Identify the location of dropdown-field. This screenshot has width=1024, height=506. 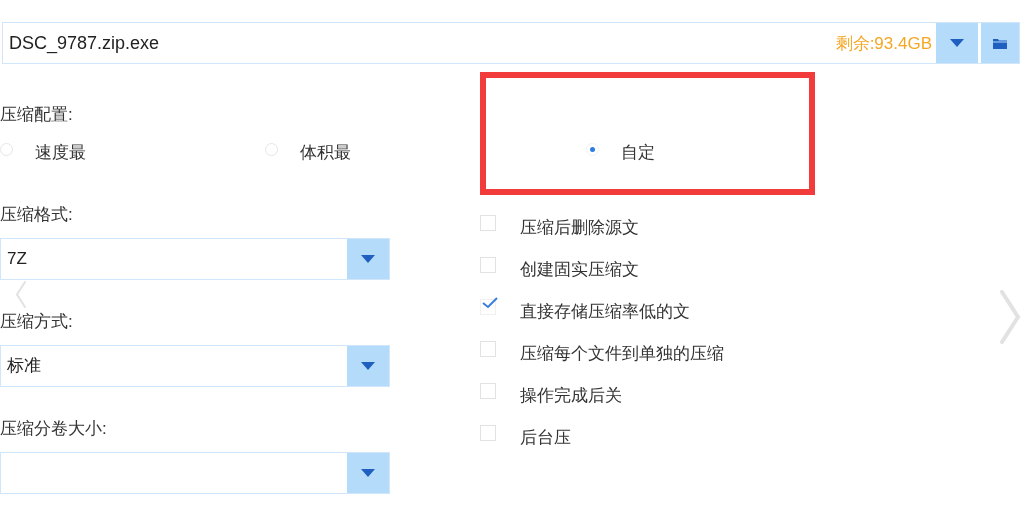
(195, 473).